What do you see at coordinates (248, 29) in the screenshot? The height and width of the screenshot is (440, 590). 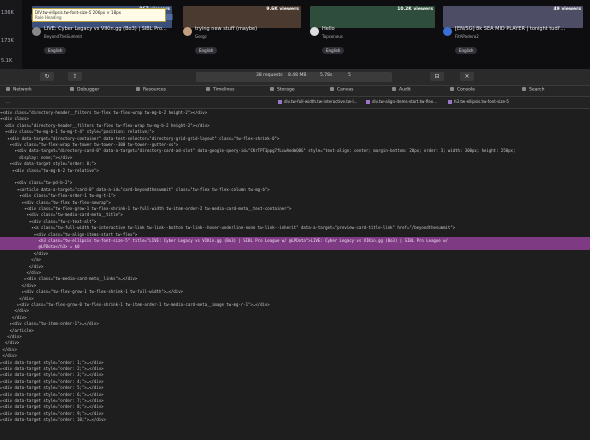 I see `stream-title: trying new stuff (maybe)` at bounding box center [248, 29].